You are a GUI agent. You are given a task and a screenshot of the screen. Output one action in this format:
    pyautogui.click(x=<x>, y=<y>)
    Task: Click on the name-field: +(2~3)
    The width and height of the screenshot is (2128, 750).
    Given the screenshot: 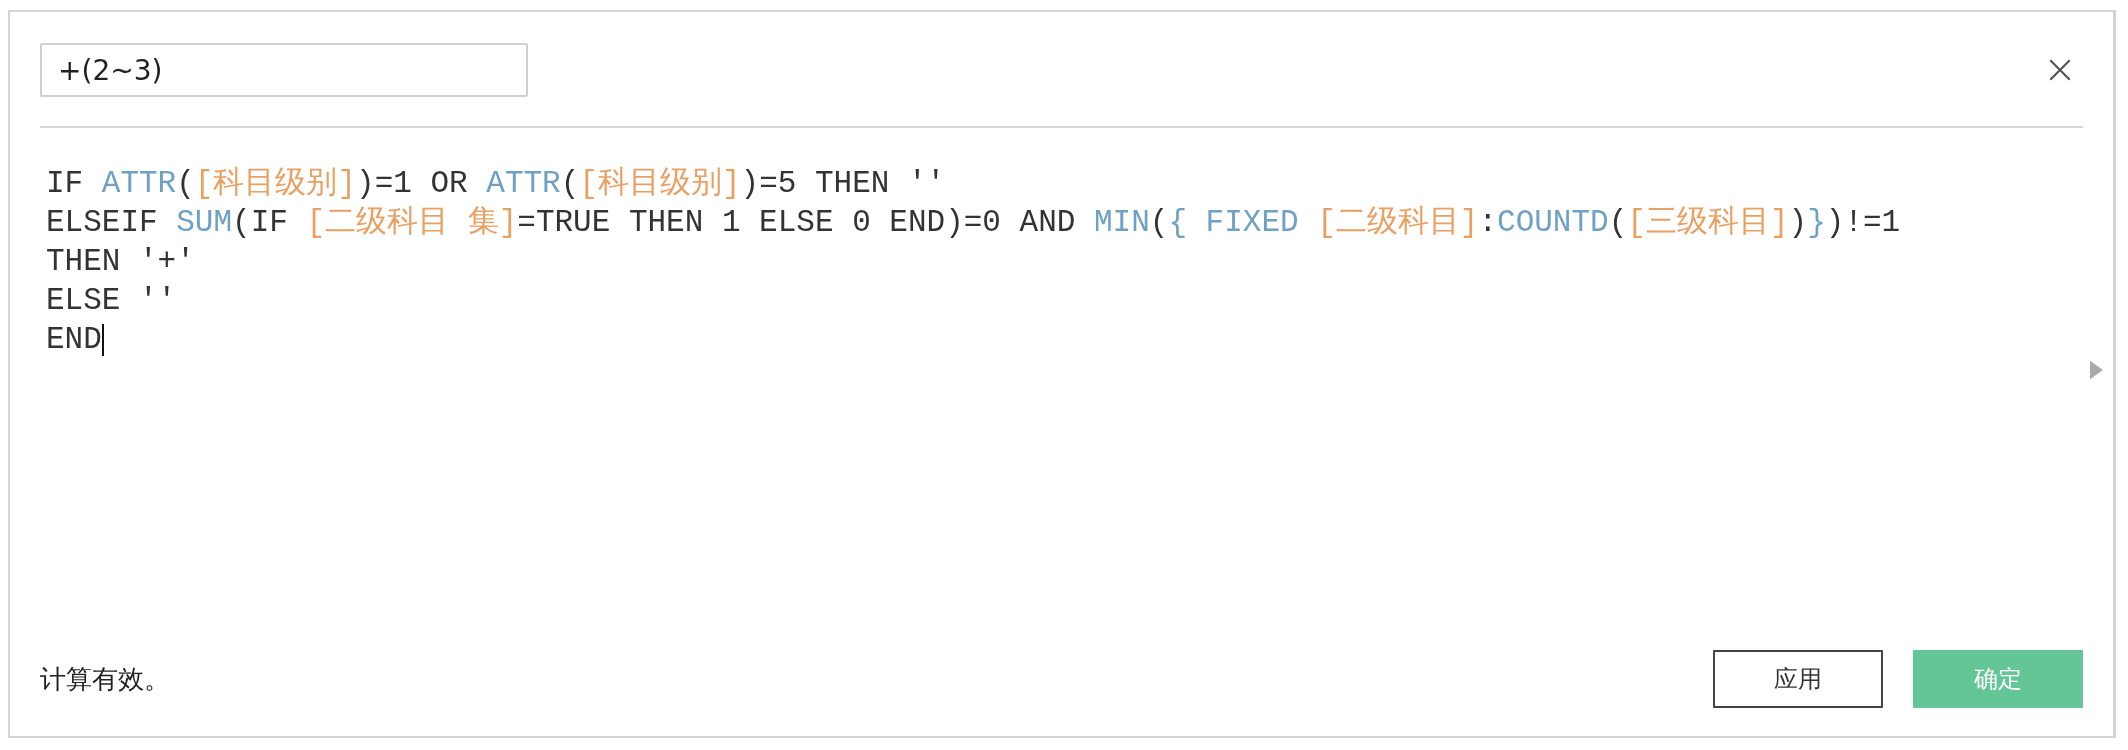 What is the action you would take?
    pyautogui.click(x=284, y=70)
    